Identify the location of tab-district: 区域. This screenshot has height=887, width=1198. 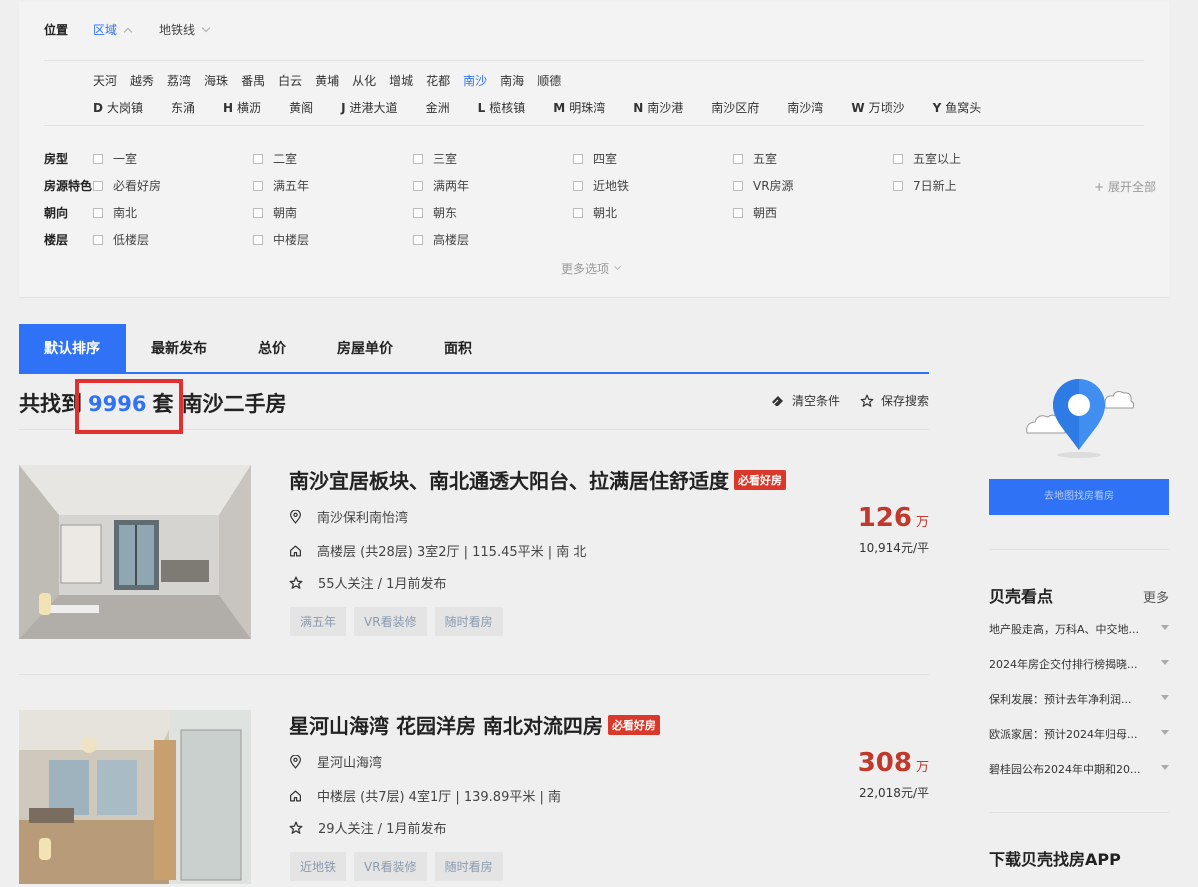
(113, 29).